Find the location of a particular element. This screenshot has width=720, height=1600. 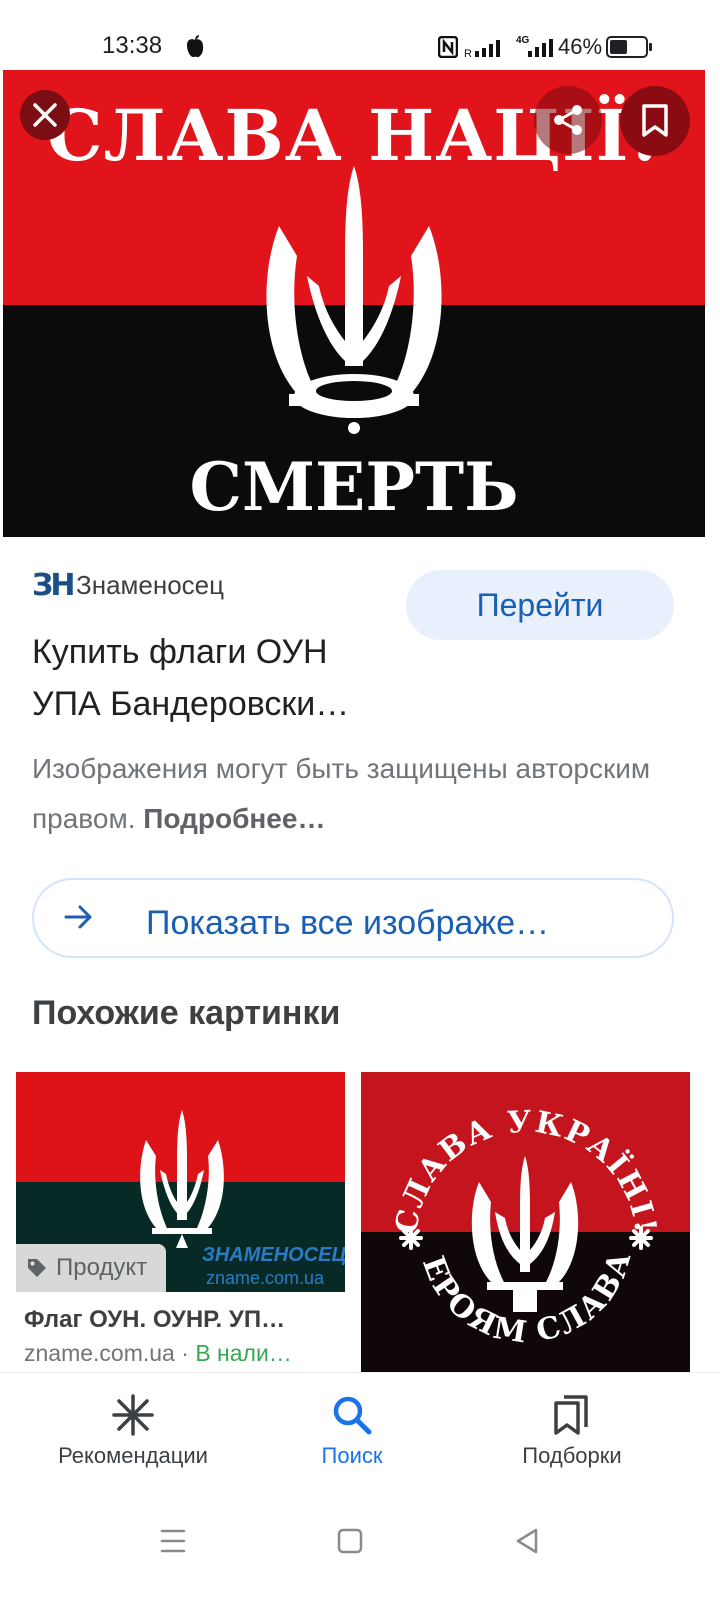

network-type: 4G is located at coordinates (523, 40).